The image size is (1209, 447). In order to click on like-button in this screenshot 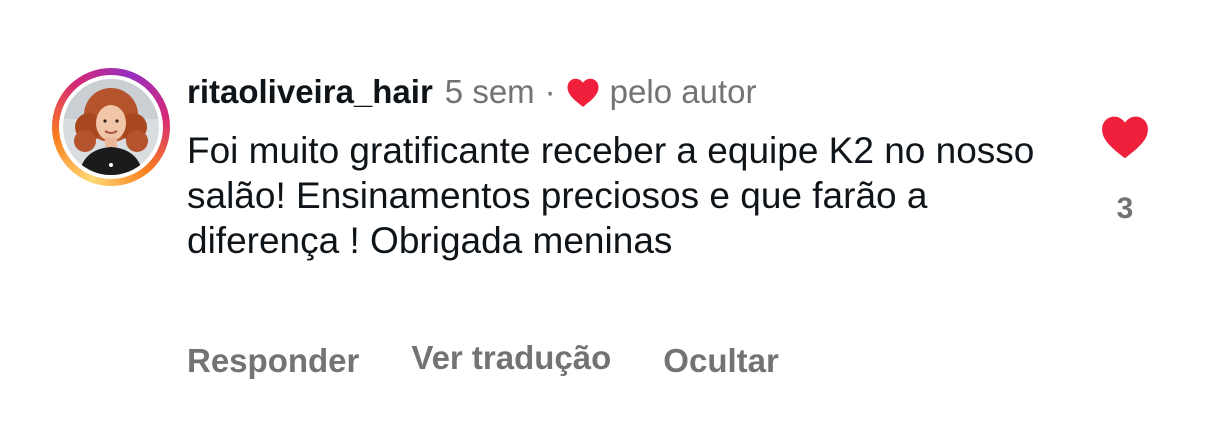, I will do `click(1125, 137)`.